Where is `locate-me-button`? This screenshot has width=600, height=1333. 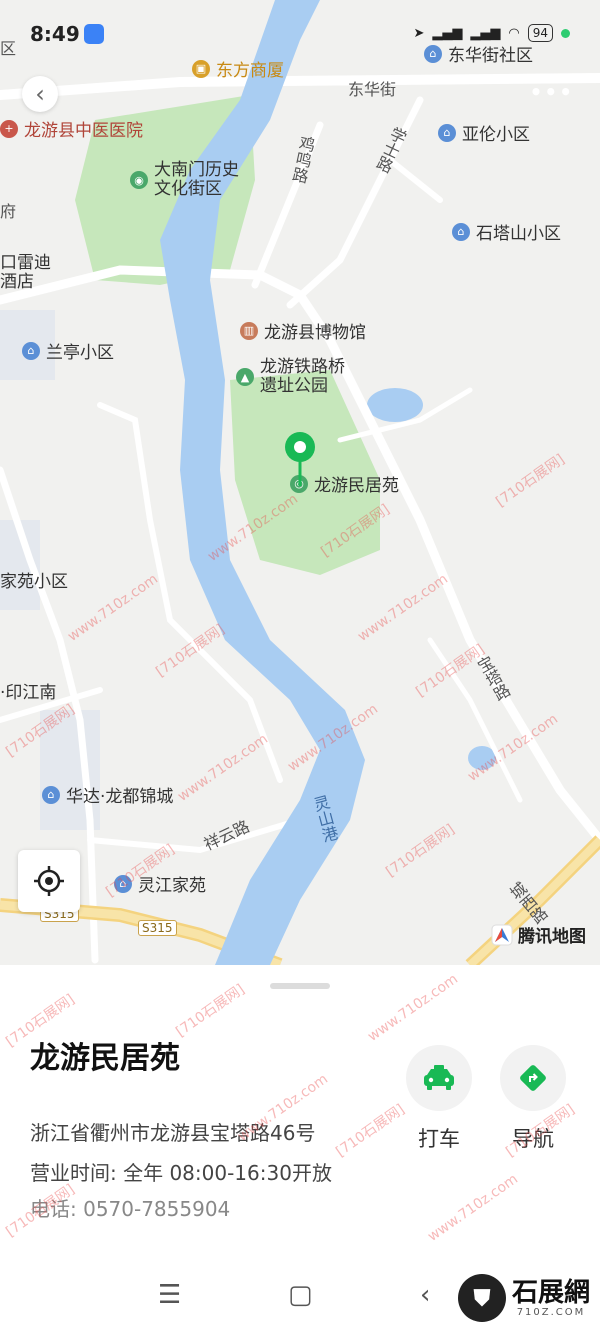
locate-me-button is located at coordinates (49, 881).